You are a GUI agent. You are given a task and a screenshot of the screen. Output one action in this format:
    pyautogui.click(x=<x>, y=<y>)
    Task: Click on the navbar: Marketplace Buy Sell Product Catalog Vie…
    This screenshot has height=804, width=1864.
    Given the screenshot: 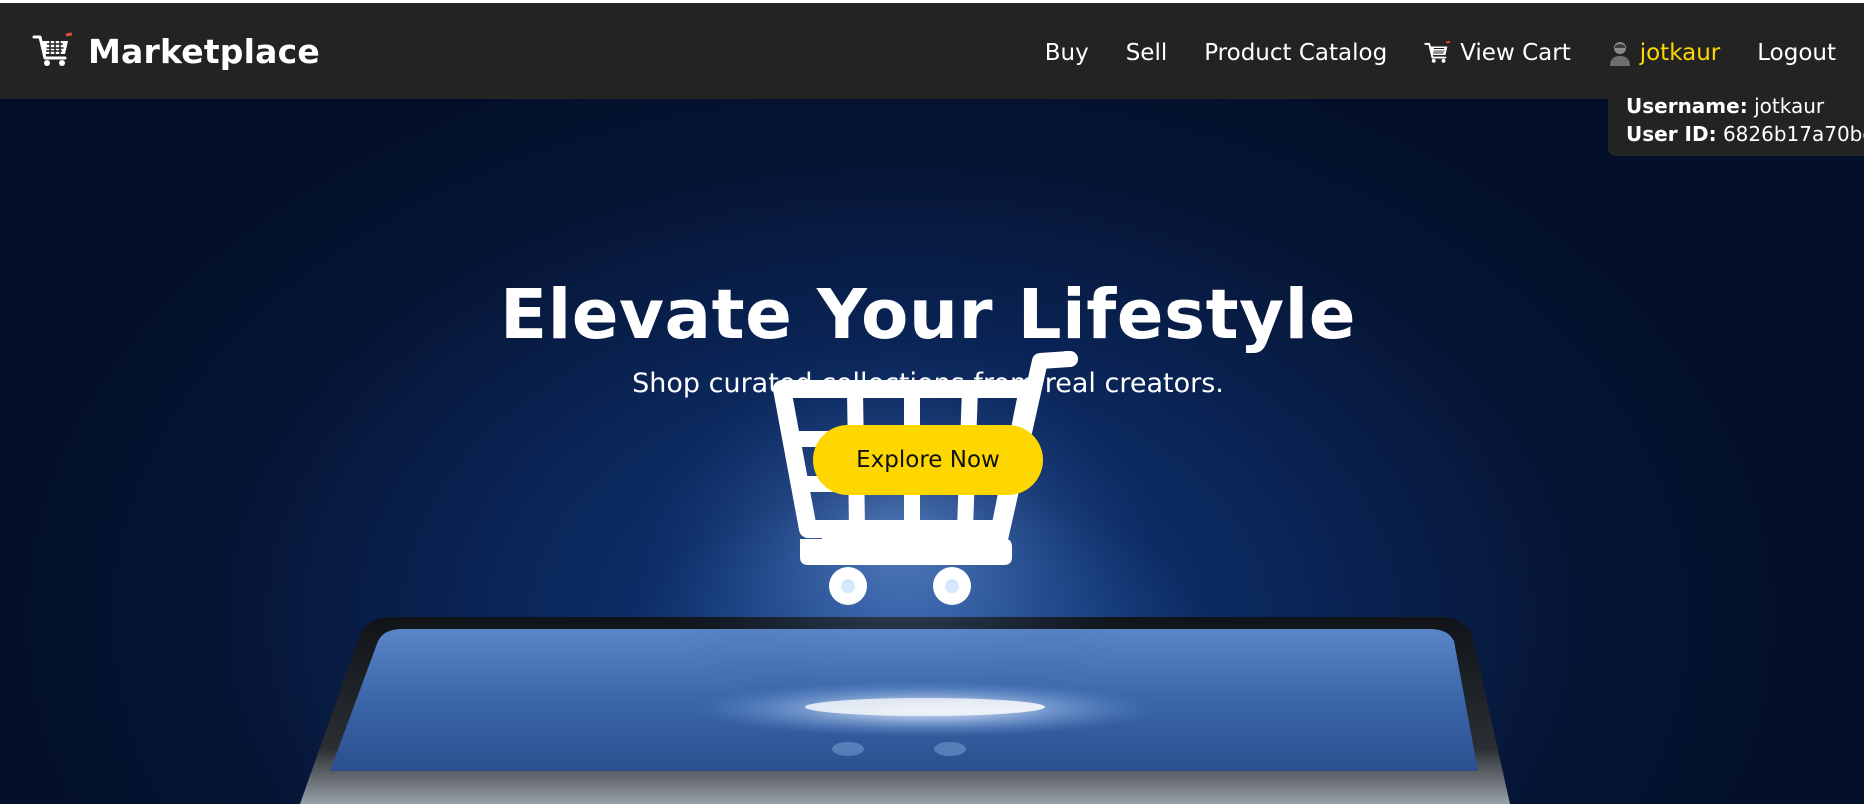 What is the action you would take?
    pyautogui.click(x=932, y=51)
    